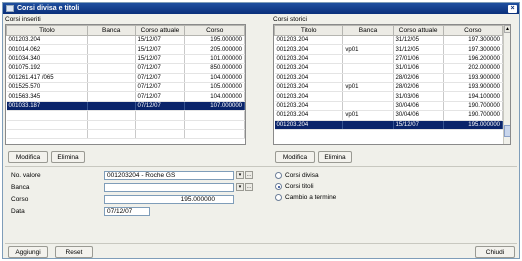  What do you see at coordinates (169, 187) in the screenshot?
I see `bank-field` at bounding box center [169, 187].